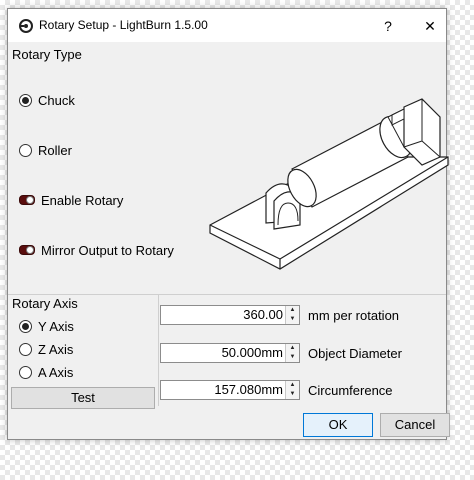  What do you see at coordinates (56, 349) in the screenshot?
I see `radio-z-axis-label: Z Axis` at bounding box center [56, 349].